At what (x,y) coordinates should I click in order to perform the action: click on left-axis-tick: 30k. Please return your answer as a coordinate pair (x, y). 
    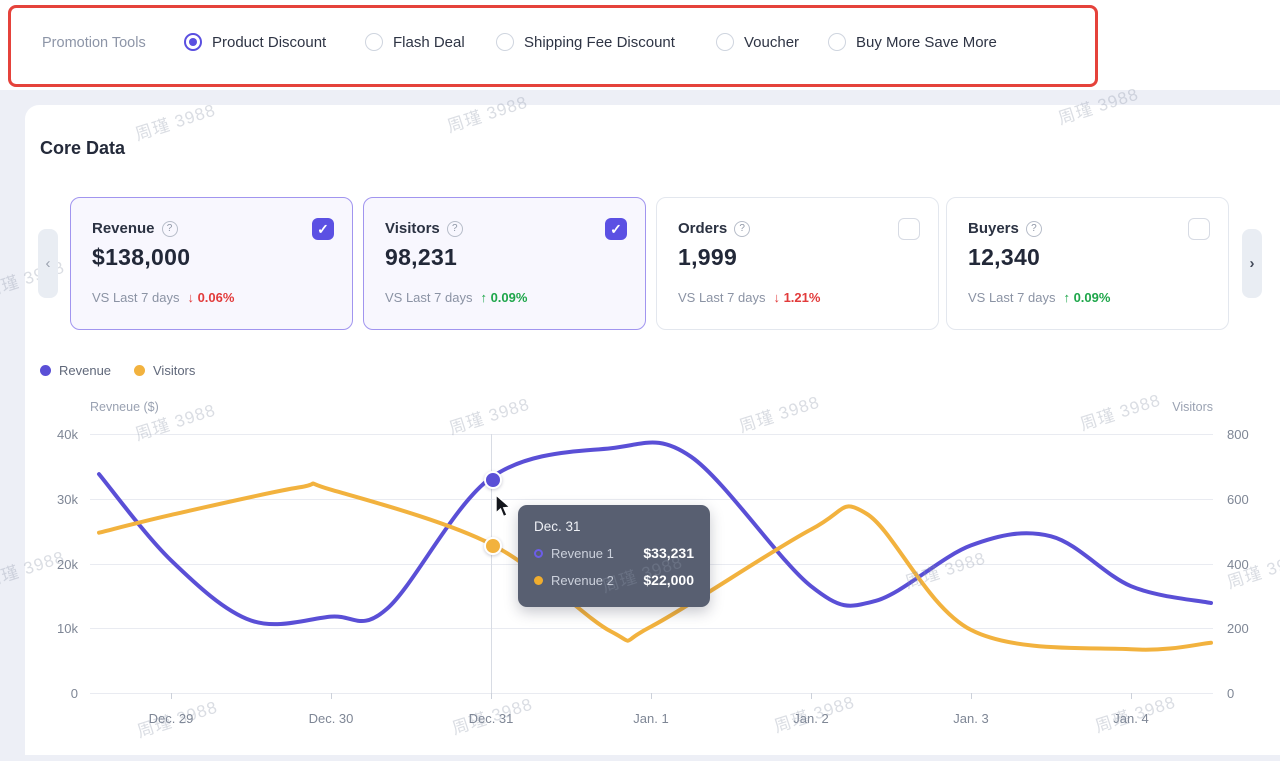
    Looking at the image, I should click on (67, 499).